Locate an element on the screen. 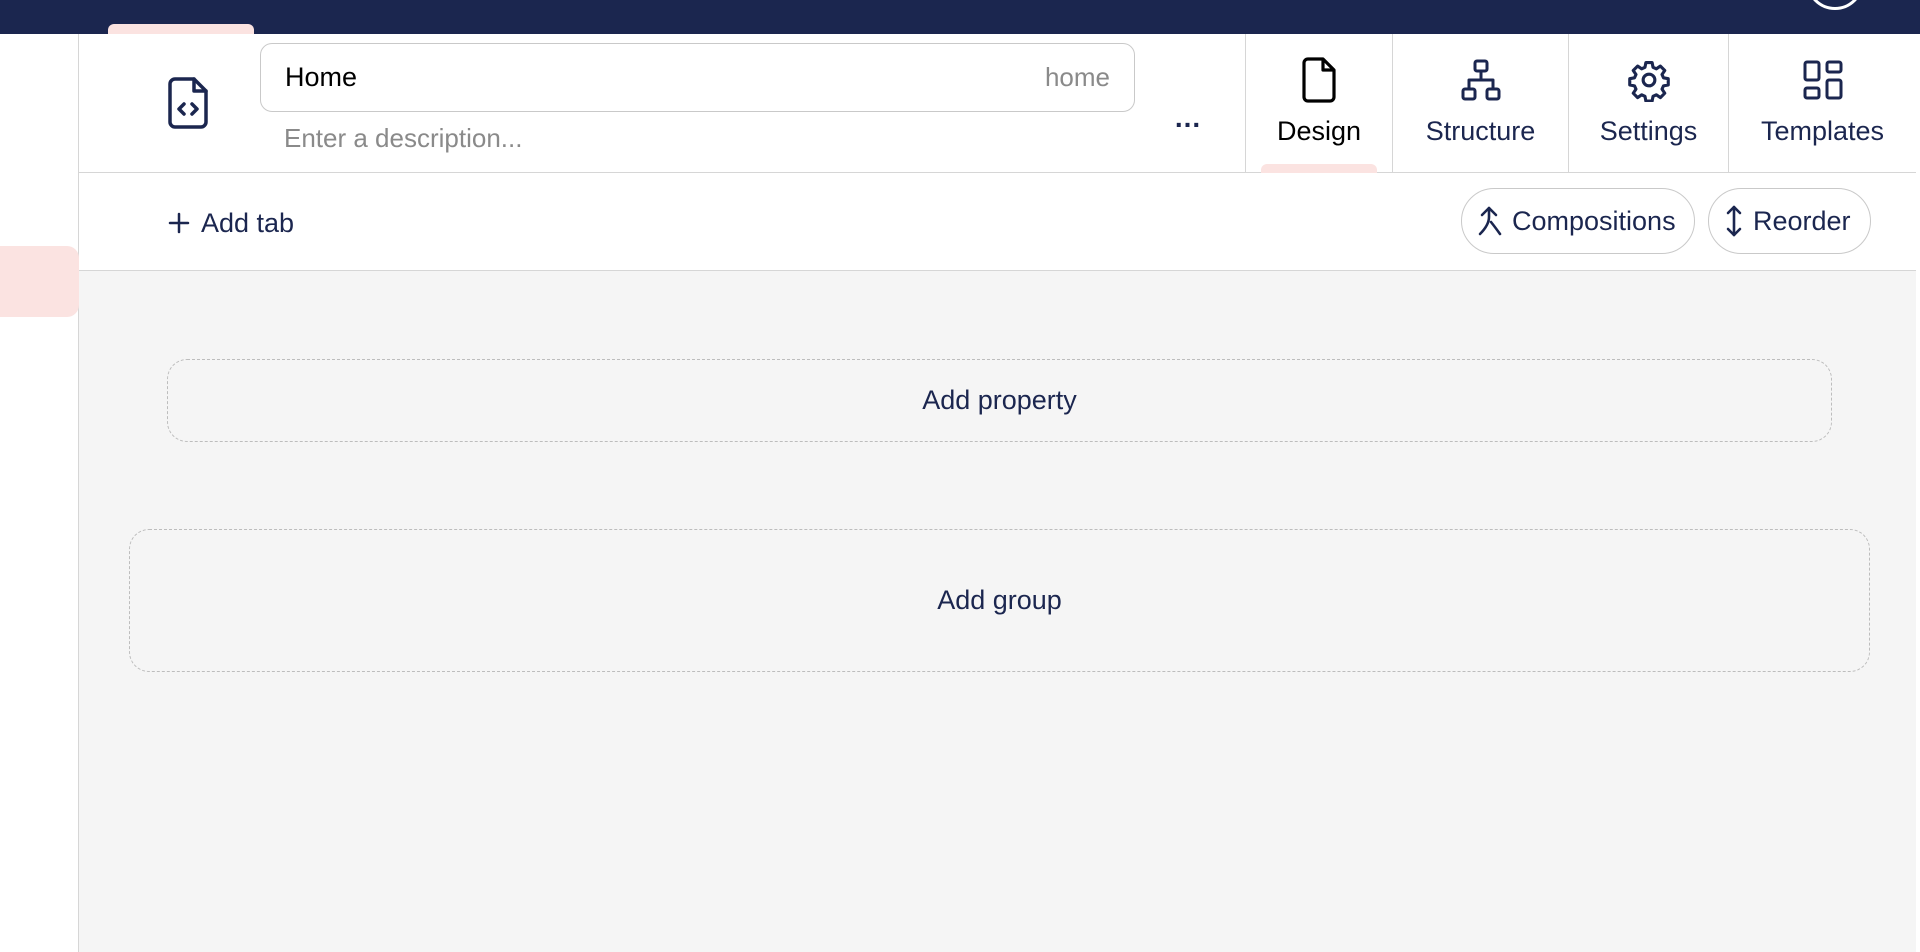  add-property-button: Add property is located at coordinates (999, 400).